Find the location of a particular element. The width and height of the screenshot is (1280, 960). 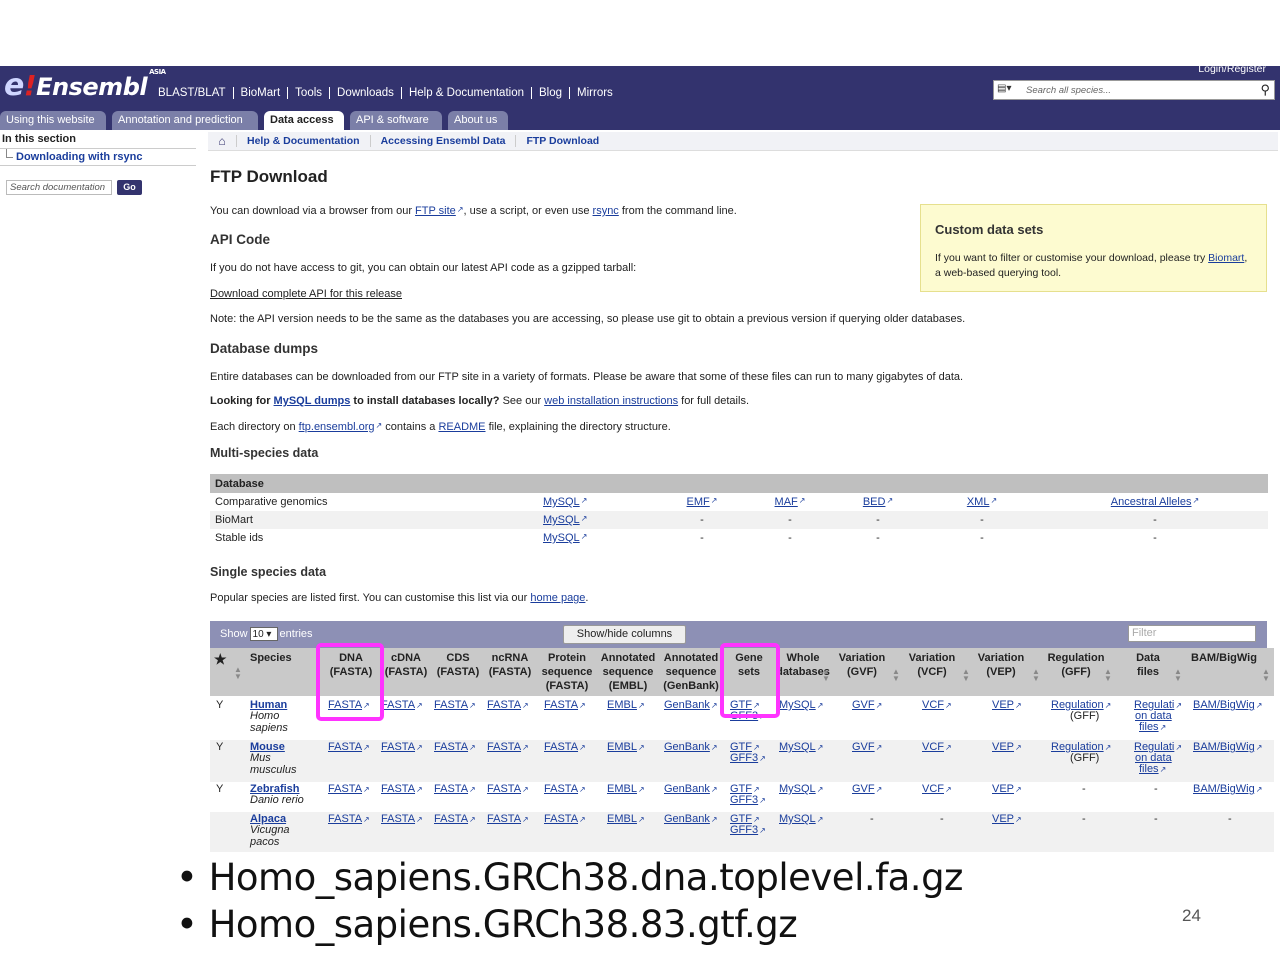

ftp-ensembl-link: ftp.ensembl.org is located at coordinates (341, 427).